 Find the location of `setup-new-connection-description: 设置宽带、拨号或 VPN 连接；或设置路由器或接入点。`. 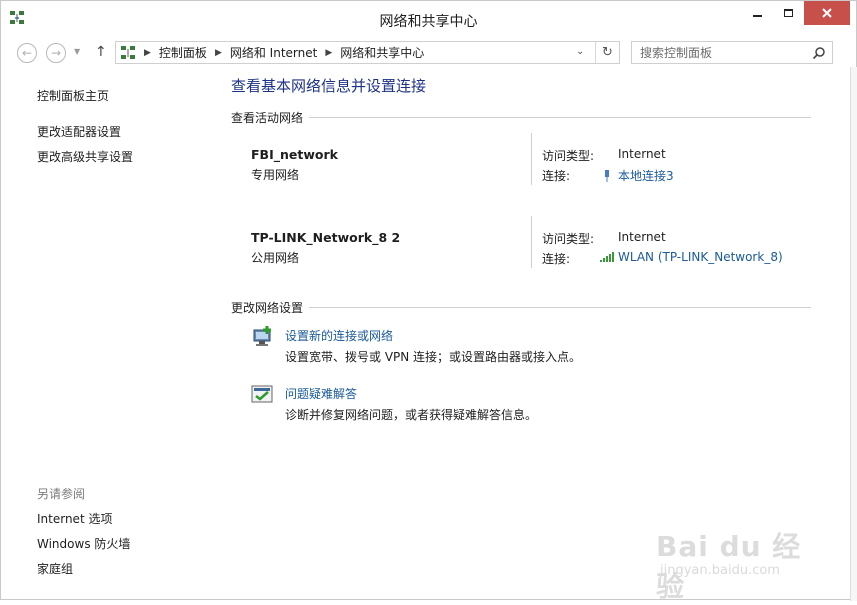

setup-new-connection-description: 设置宽带、拨号或 VPN 连接；或设置路由器或接入点。 is located at coordinates (433, 357).